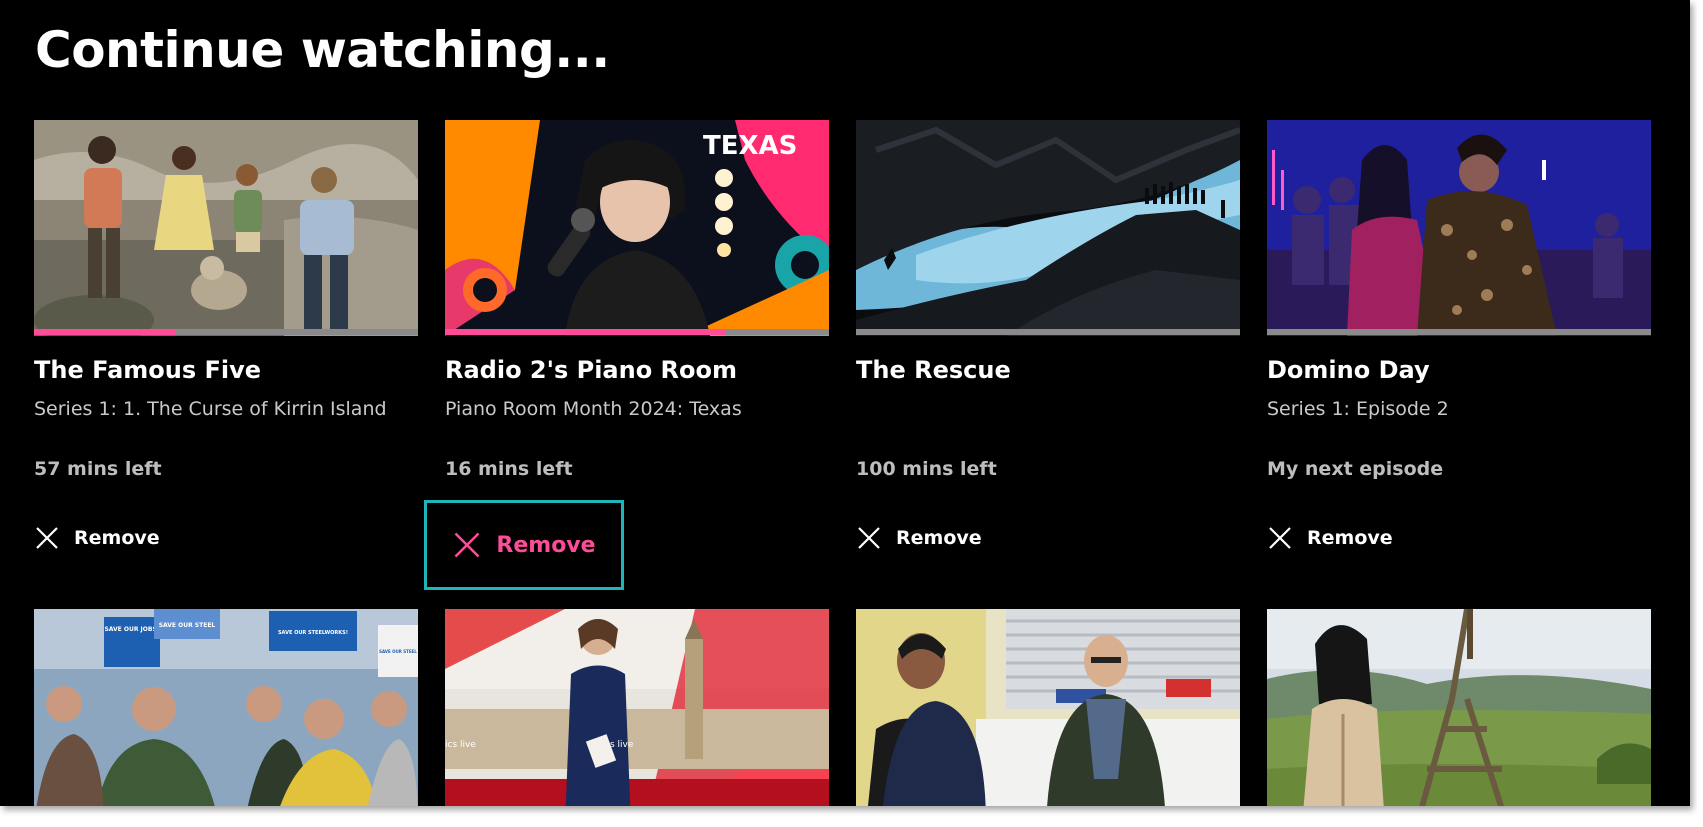 The height and width of the screenshot is (827, 1703). What do you see at coordinates (933, 370) in the screenshot?
I see `card-title: The Rescue` at bounding box center [933, 370].